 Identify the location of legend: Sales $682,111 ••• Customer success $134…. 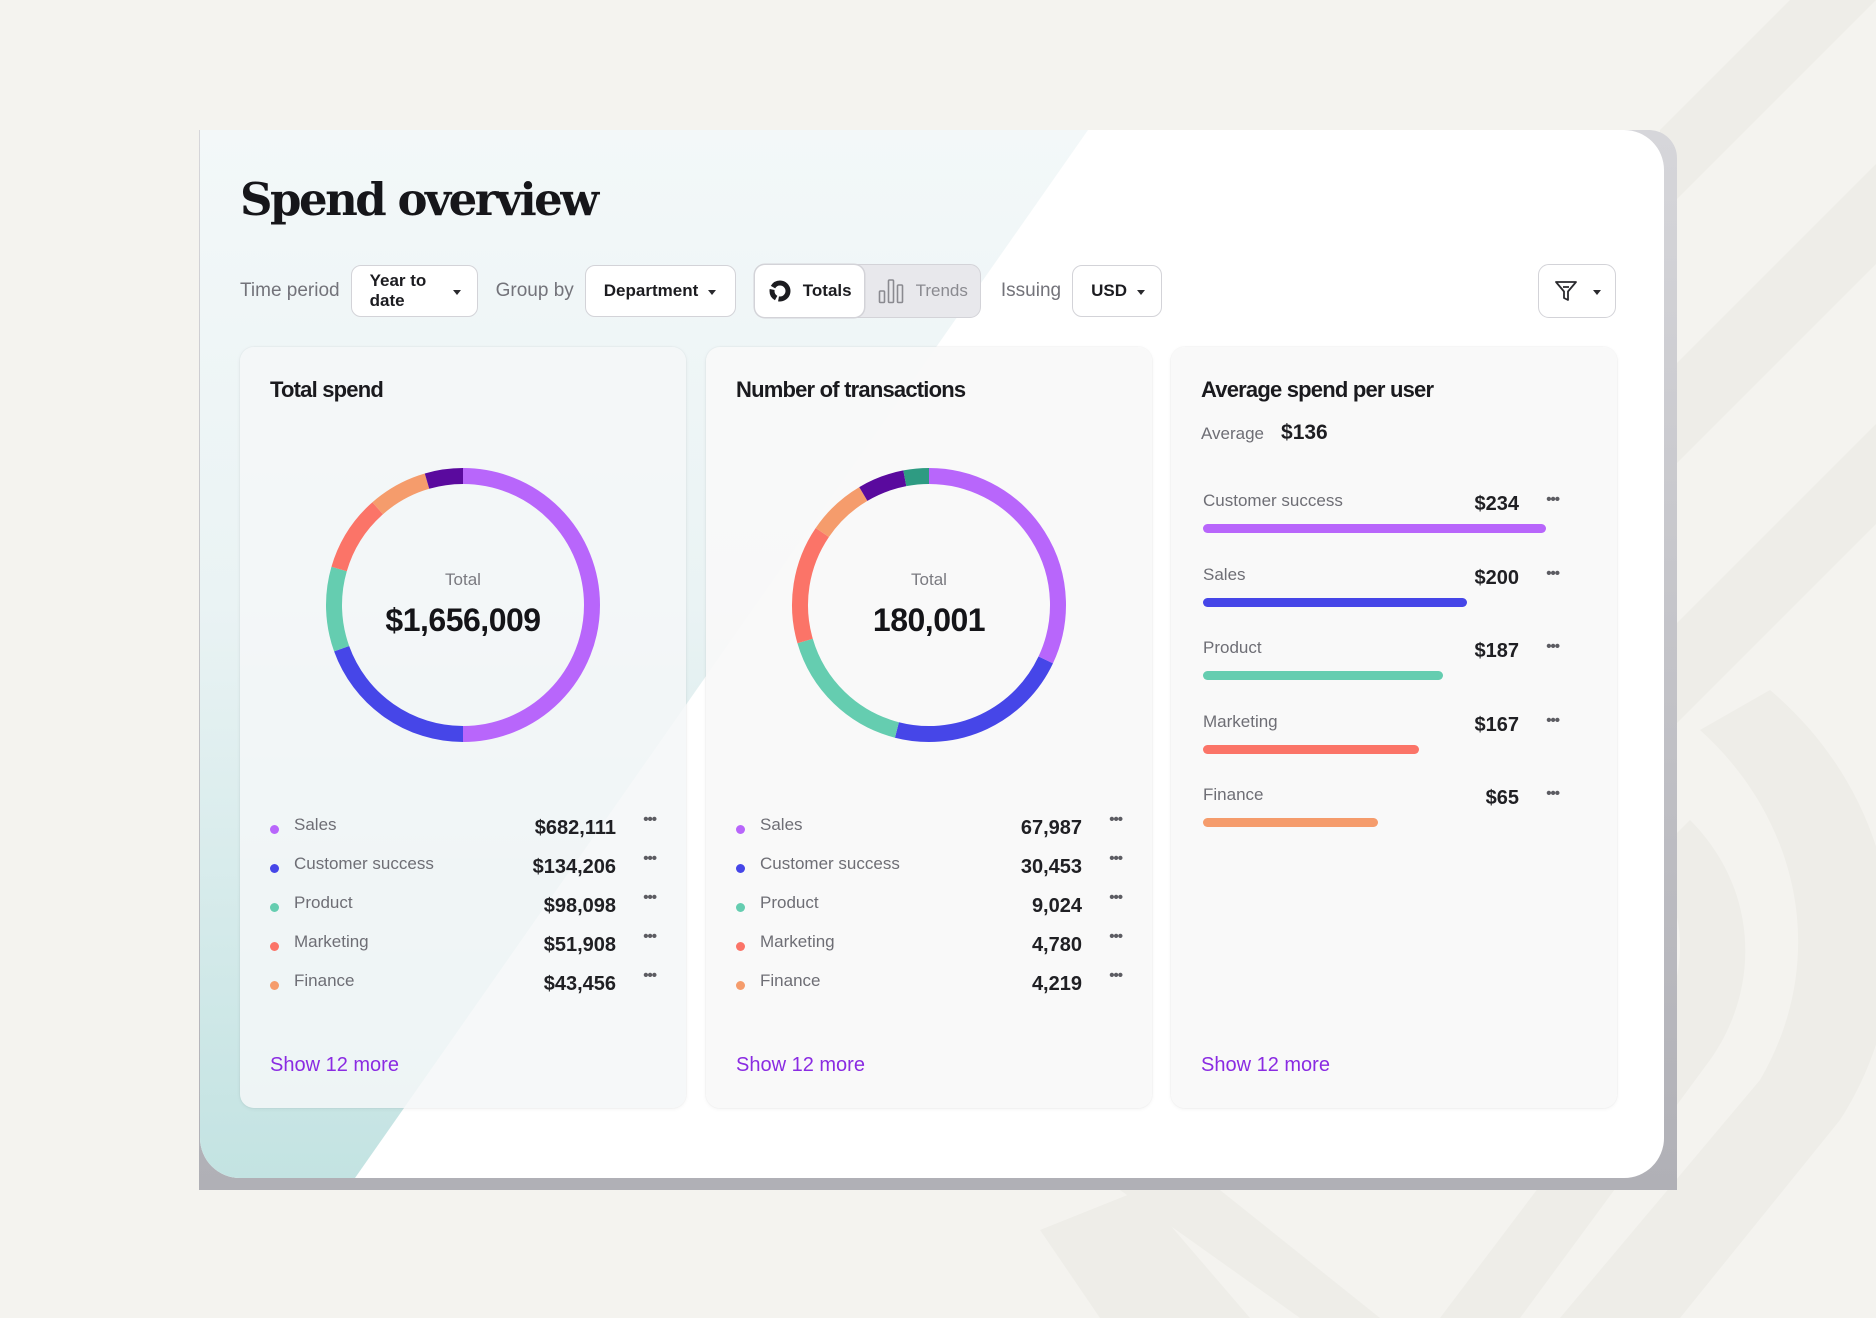
(463, 904).